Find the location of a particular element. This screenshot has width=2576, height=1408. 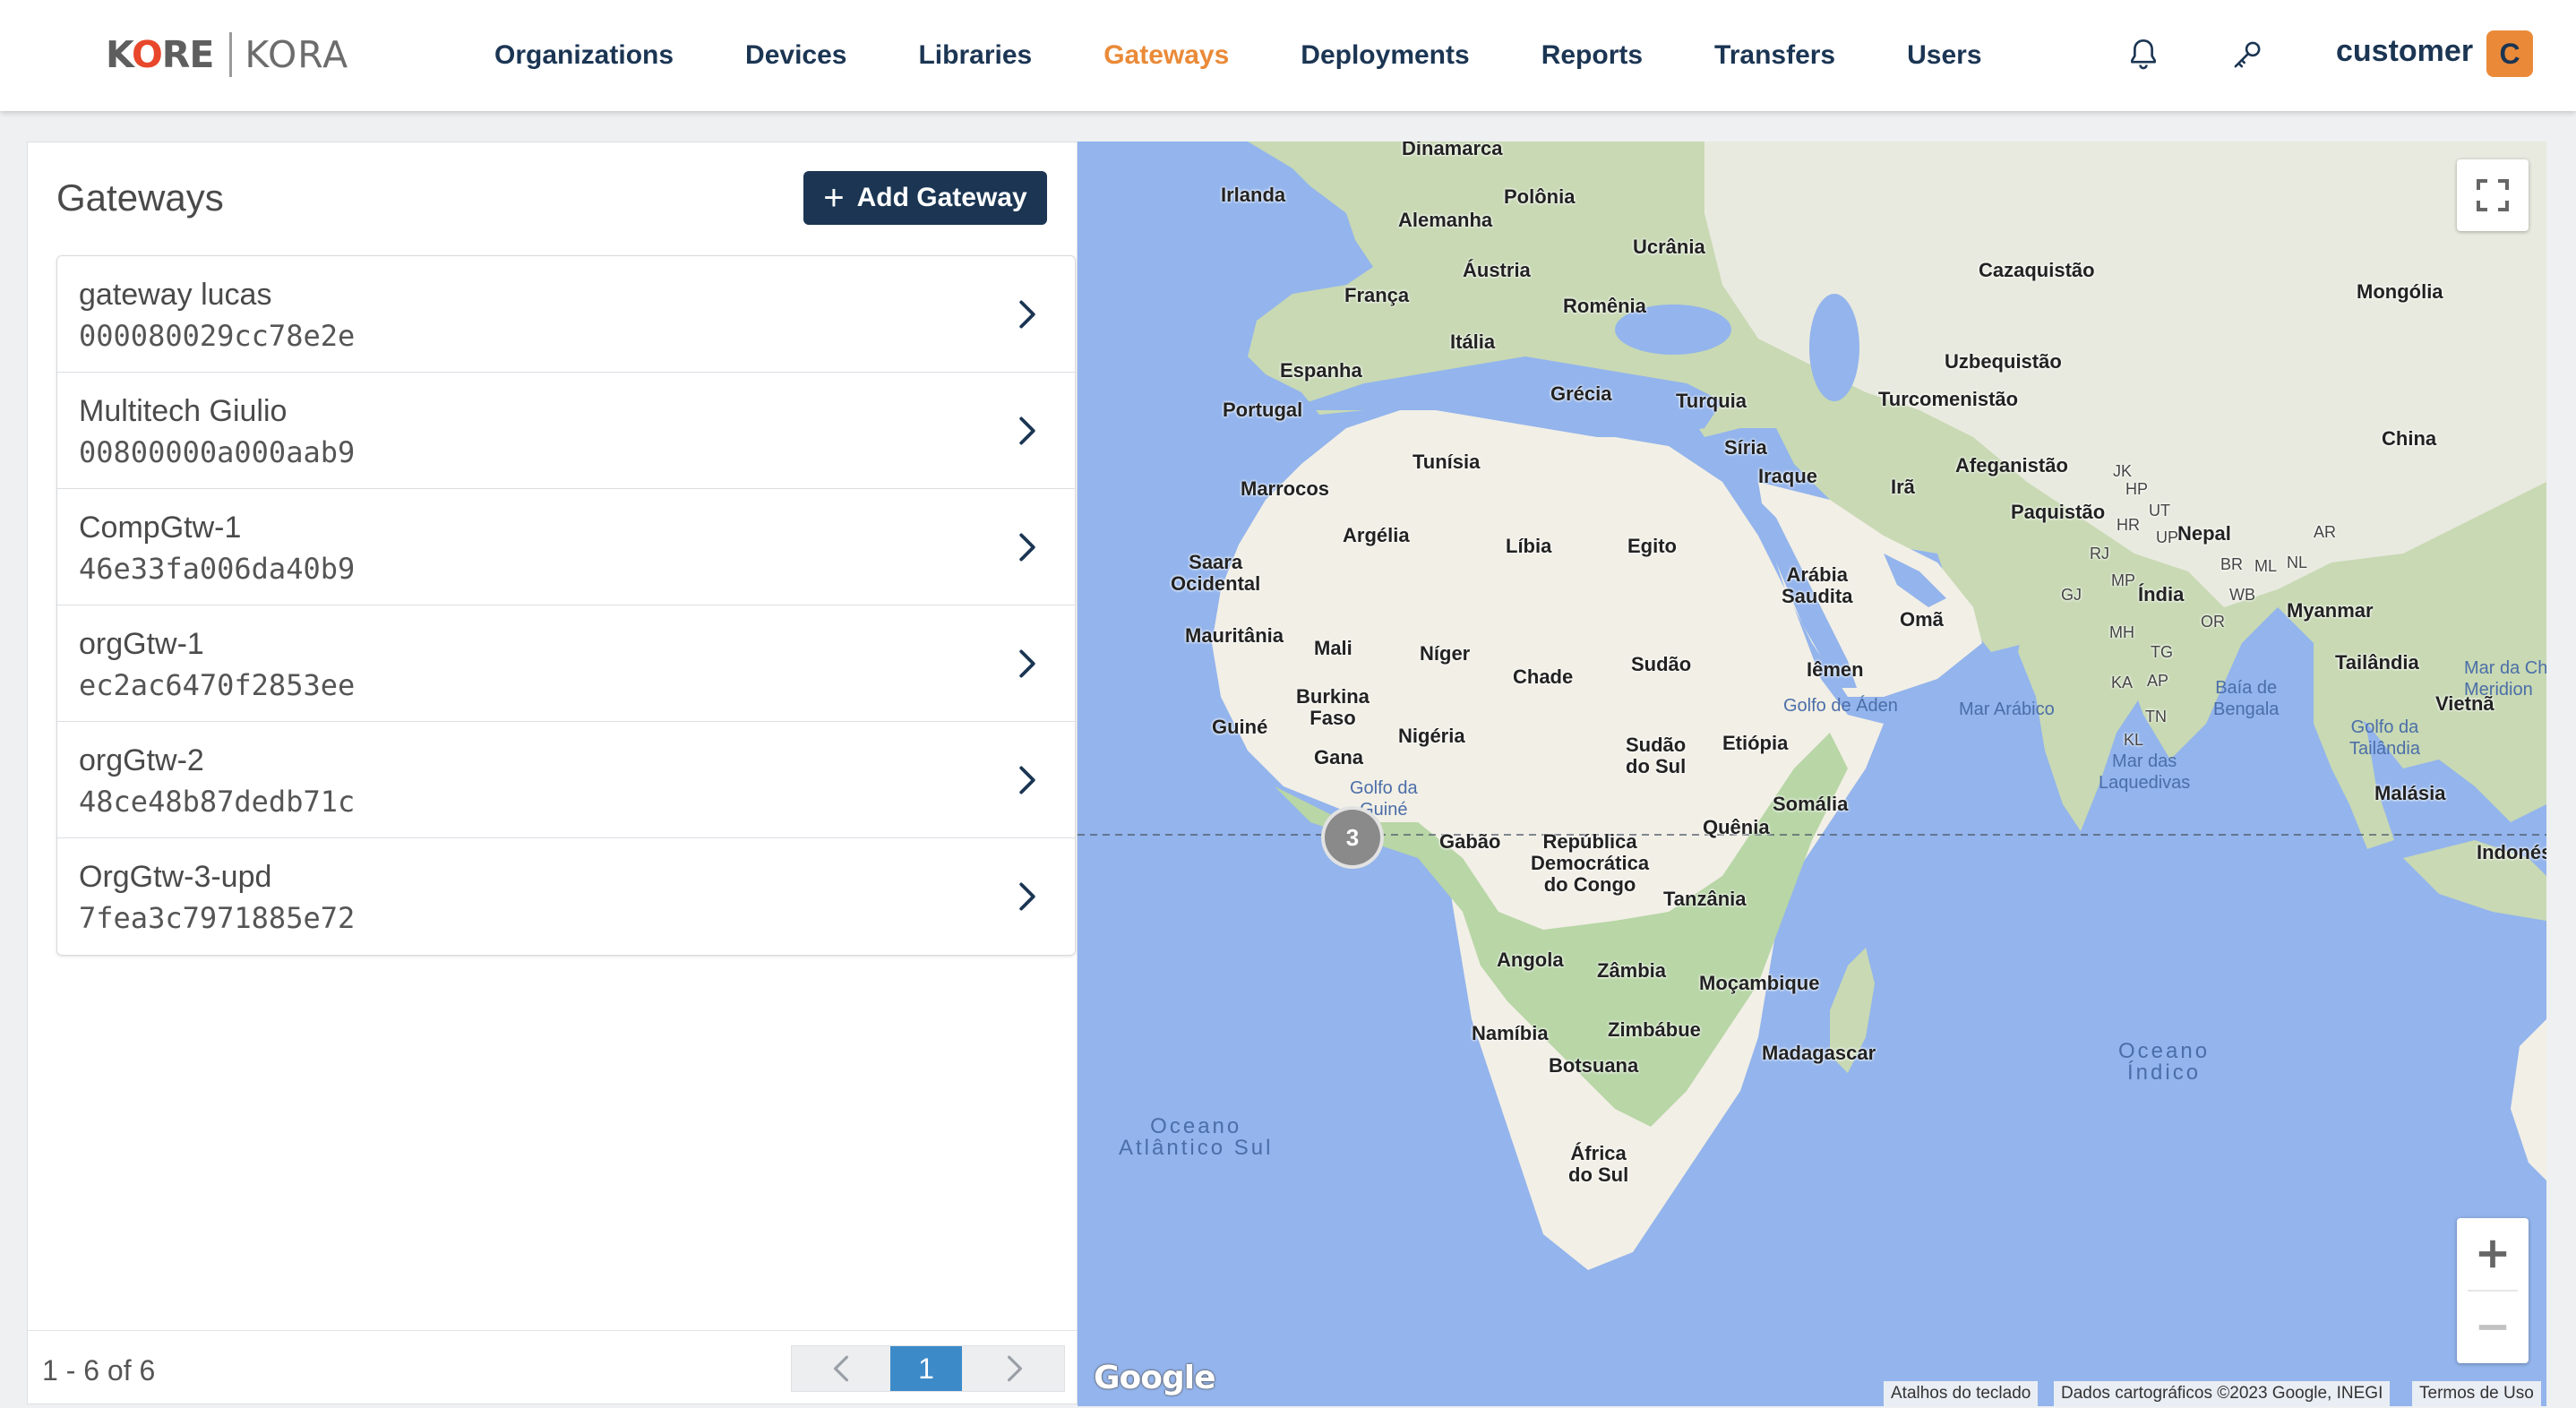

map-state-label: KA is located at coordinates (2122, 682).